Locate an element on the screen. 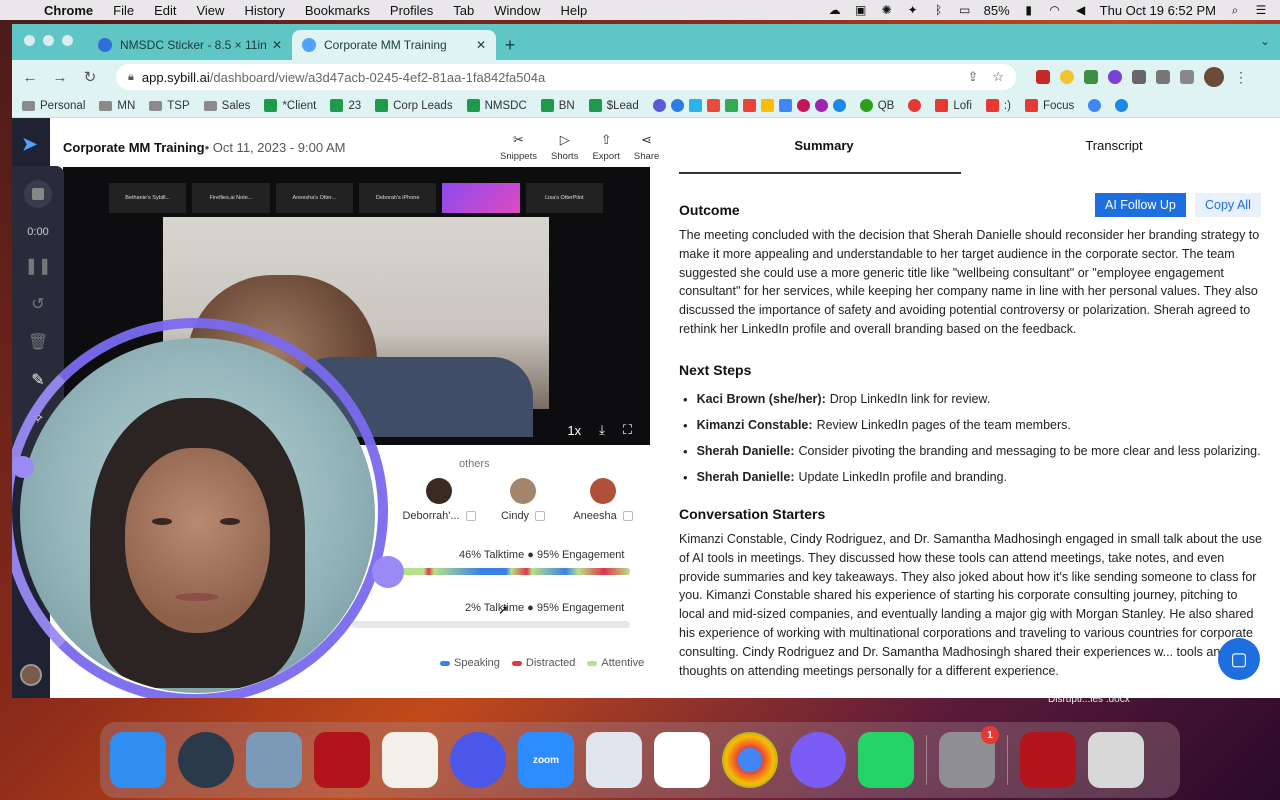  pause-icon: ❚❚ is located at coordinates (38, 266).